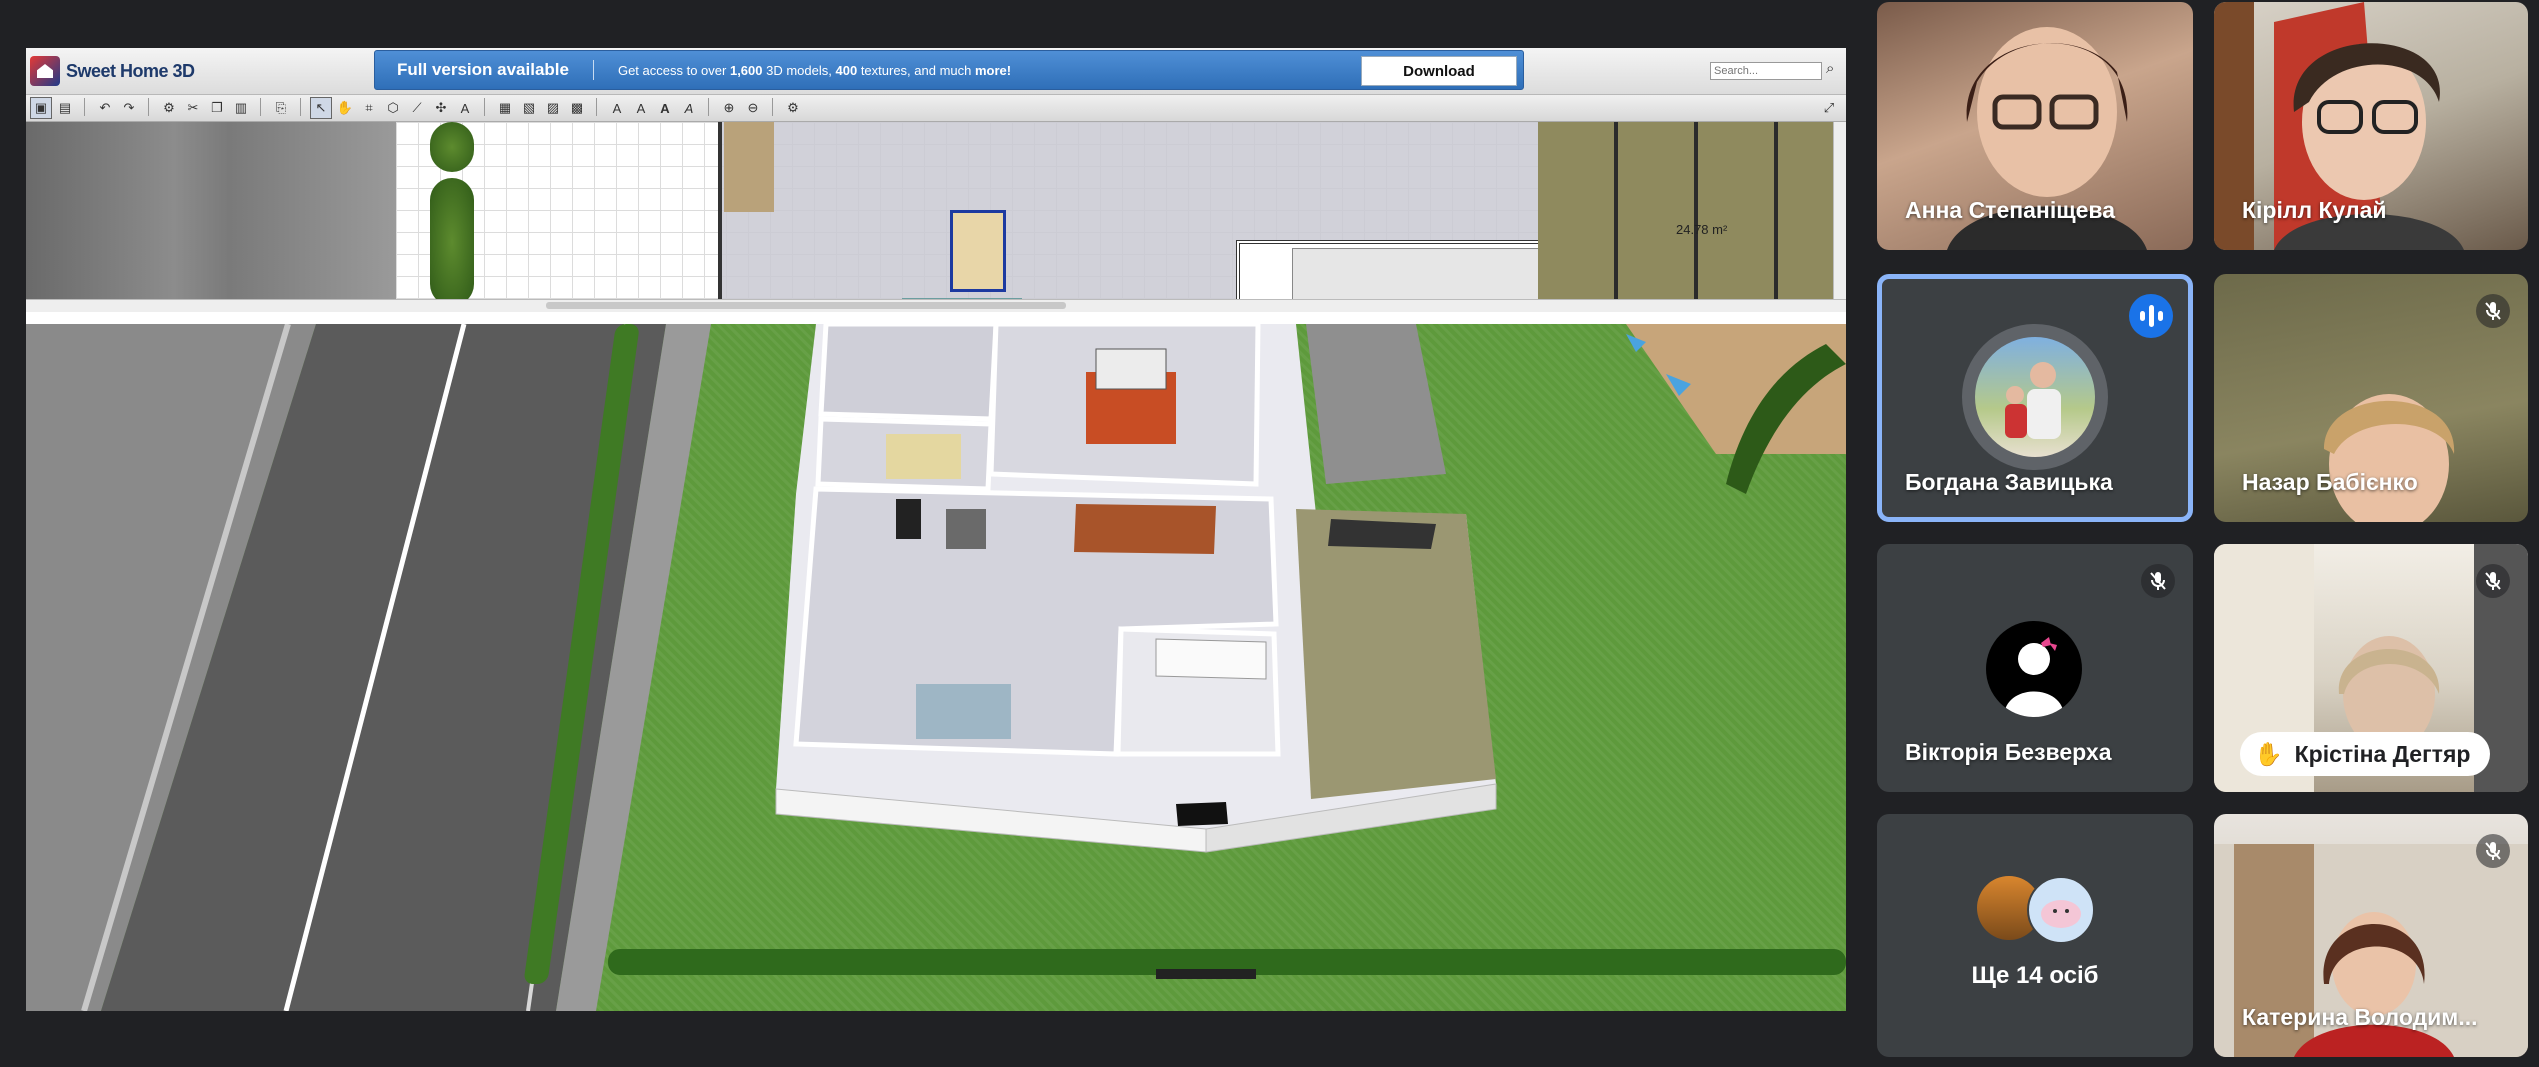  I want to click on preferences-icon: ⚙, so click(793, 108).